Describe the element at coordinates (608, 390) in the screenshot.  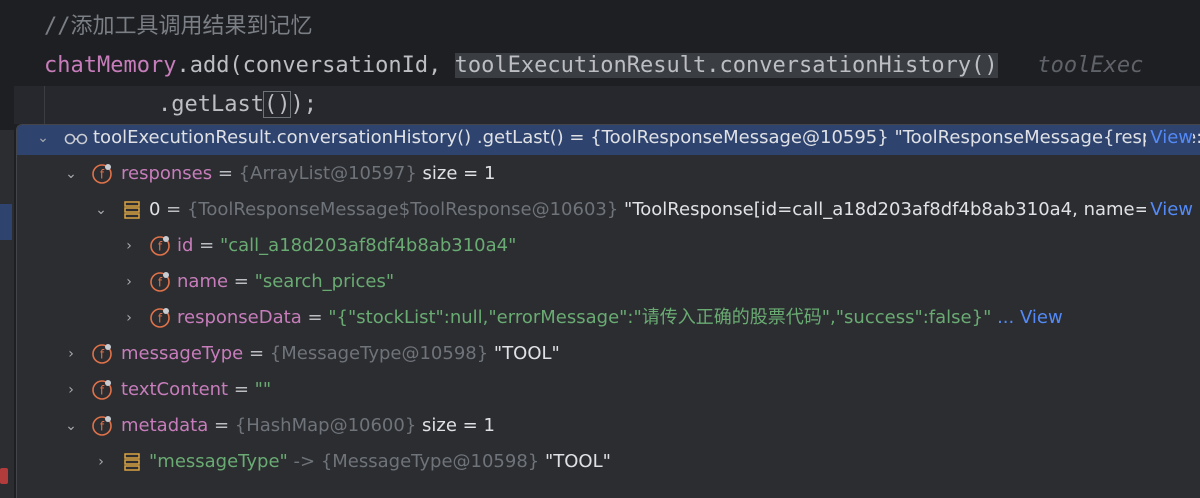
I see `tree-row: › f textContent = ""` at that location.